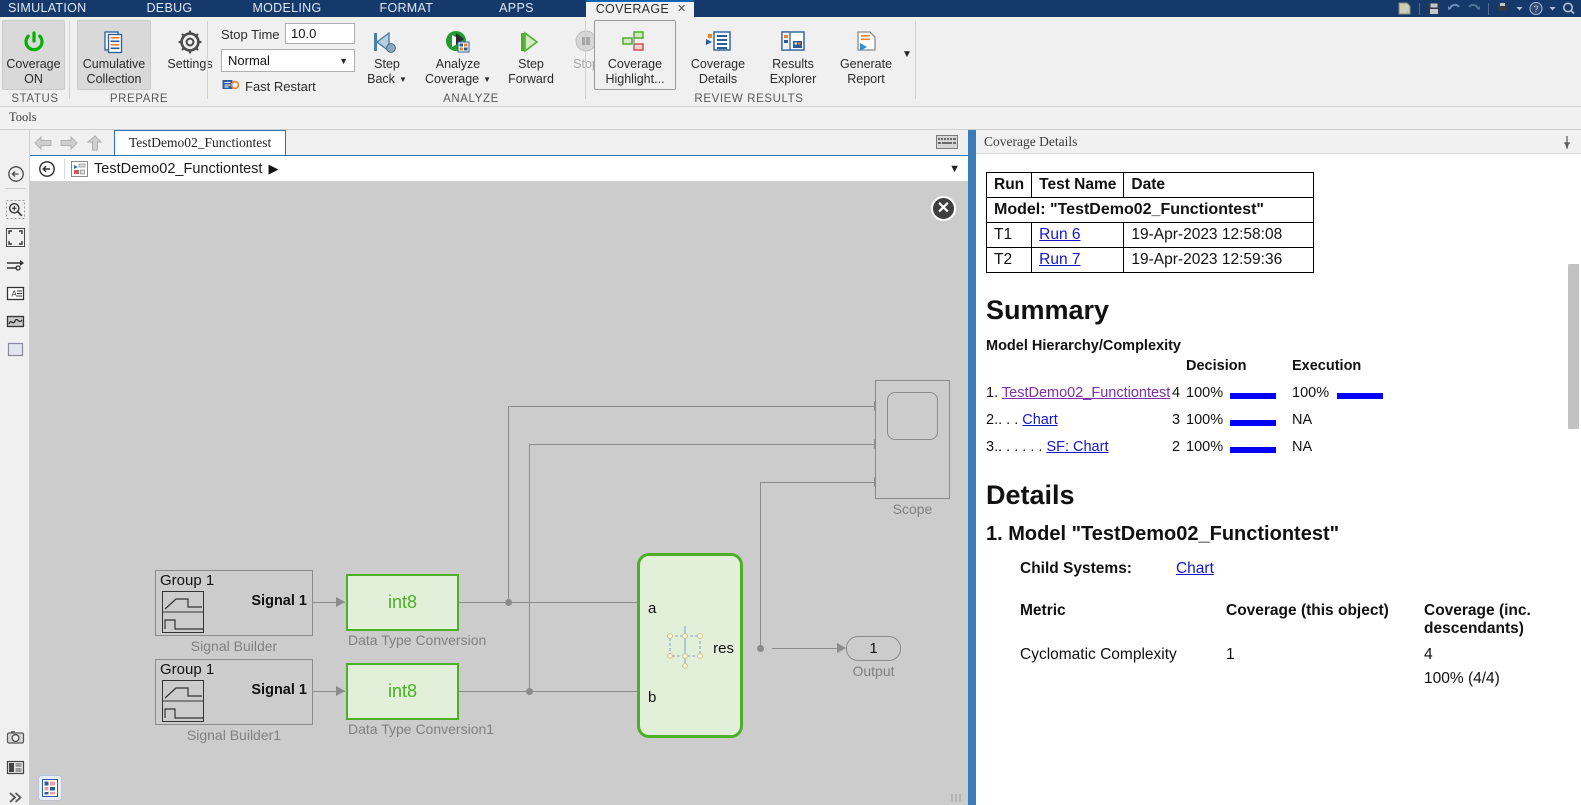 This screenshot has height=805, width=1581. I want to click on review-overflow-chevron: ▼, so click(907, 54).